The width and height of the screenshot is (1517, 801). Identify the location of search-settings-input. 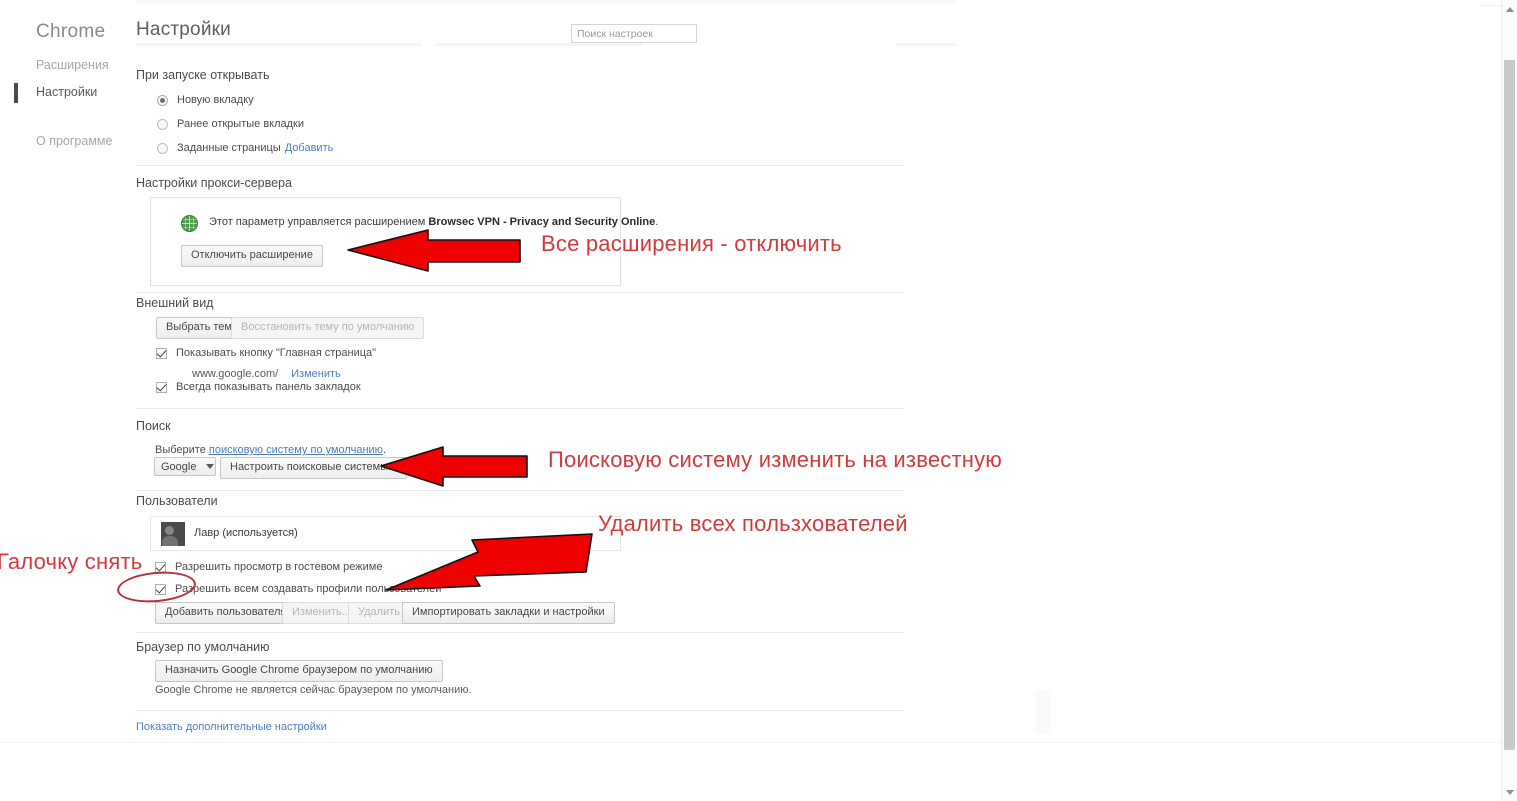
(634, 33).